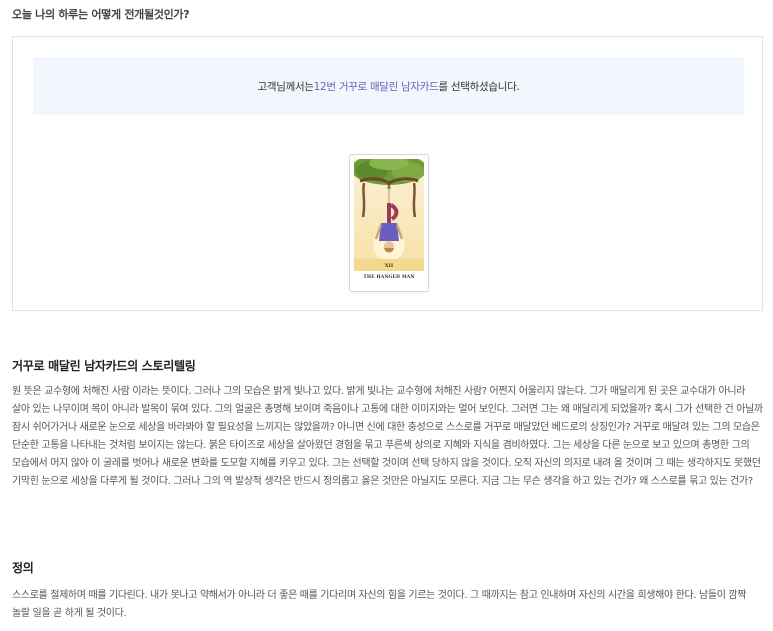  What do you see at coordinates (389, 277) in the screenshot?
I see `card-caption: THE HANGED MAN` at bounding box center [389, 277].